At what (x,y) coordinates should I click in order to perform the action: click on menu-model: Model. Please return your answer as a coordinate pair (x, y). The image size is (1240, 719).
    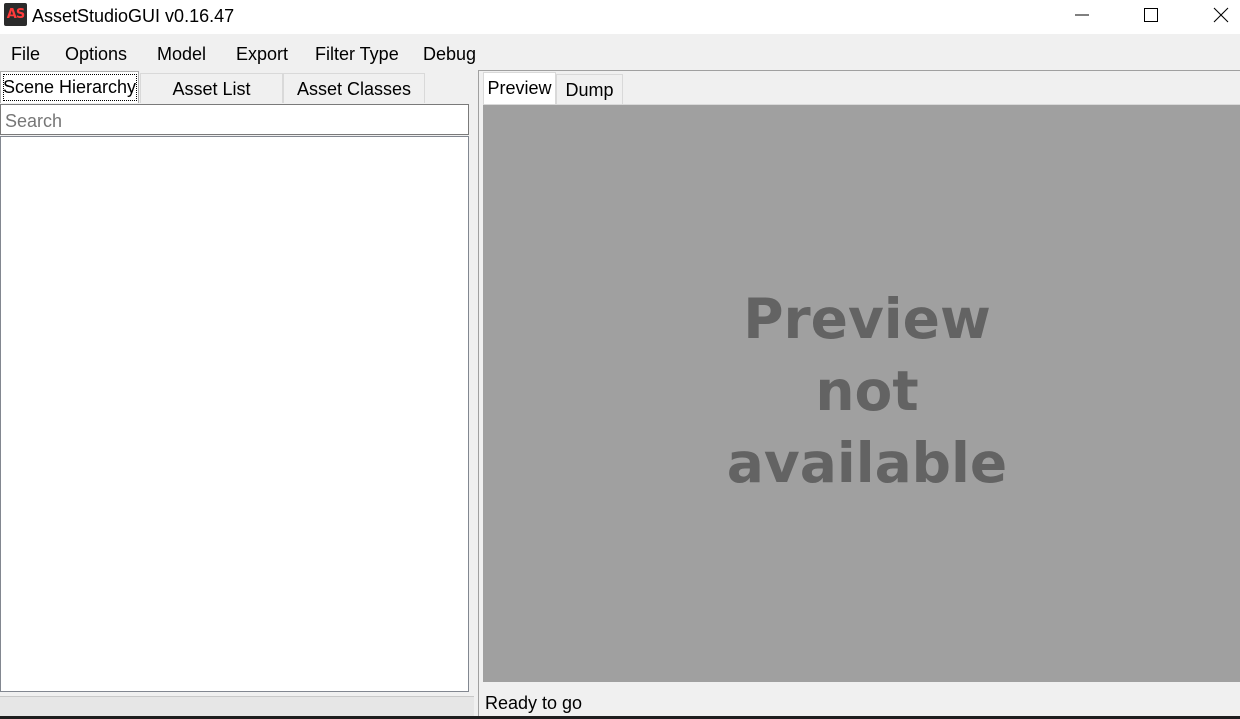
    Looking at the image, I should click on (181, 54).